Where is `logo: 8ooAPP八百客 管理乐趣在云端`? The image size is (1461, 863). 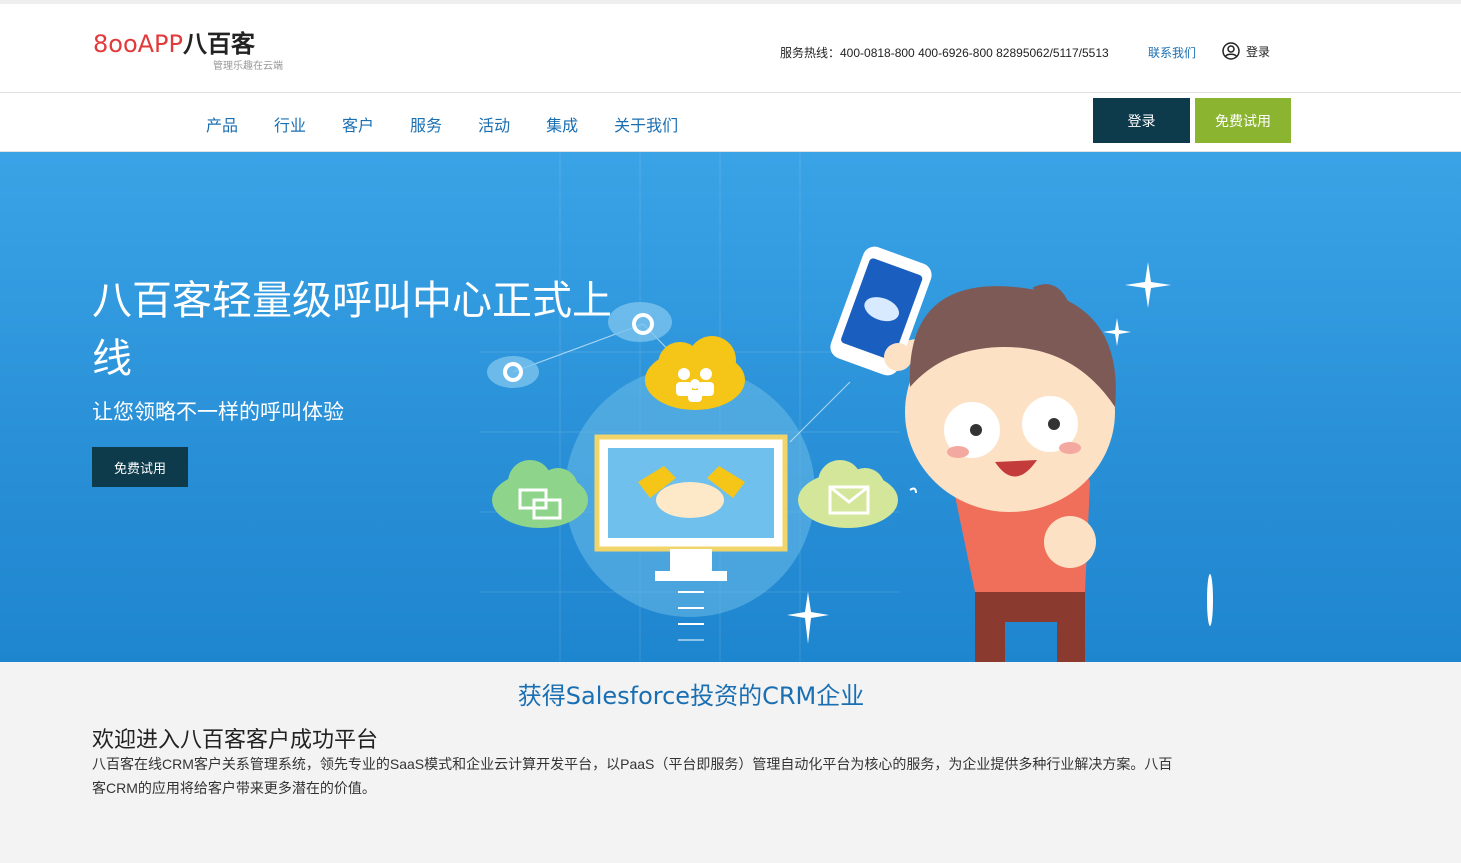
logo: 8ooAPP八百客 管理乐趣在云端 is located at coordinates (188, 51).